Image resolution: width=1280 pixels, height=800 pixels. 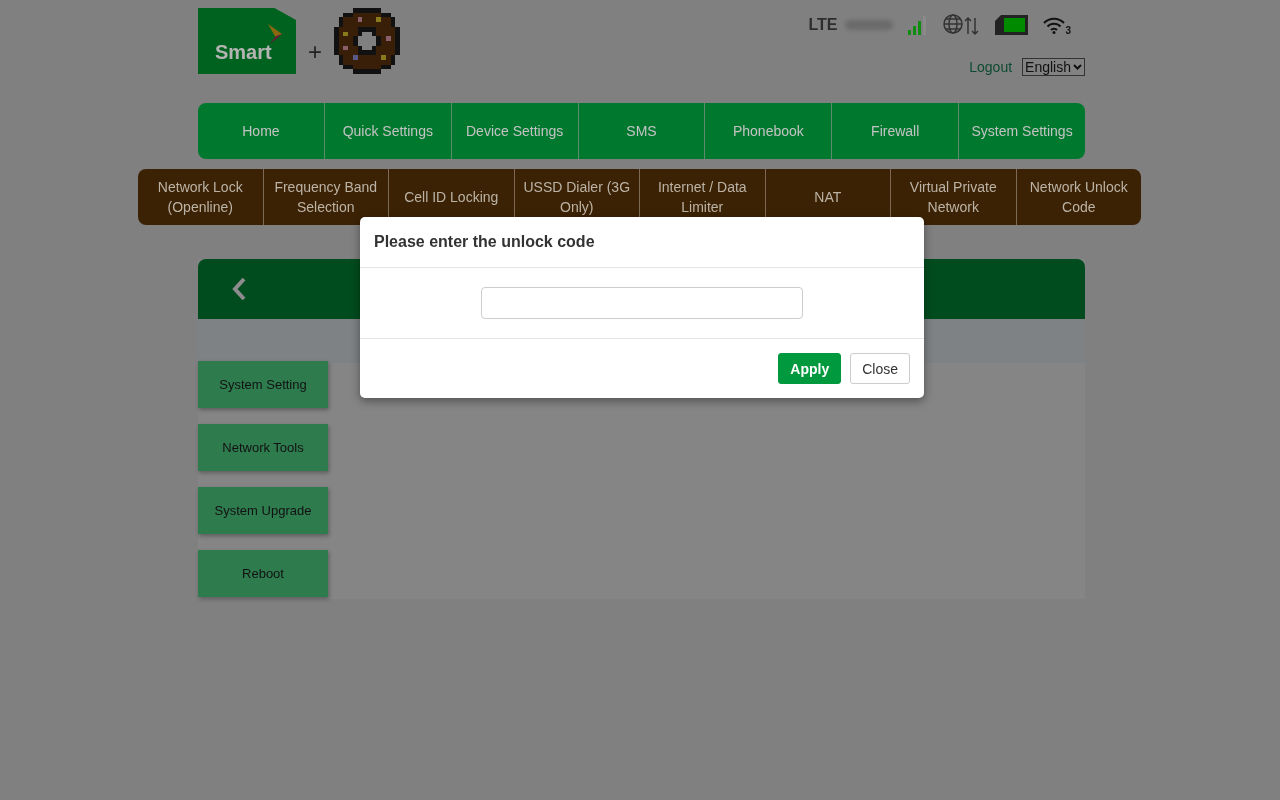 I want to click on sub-nav-tab: Network Lock (Openline), so click(x=201, y=197).